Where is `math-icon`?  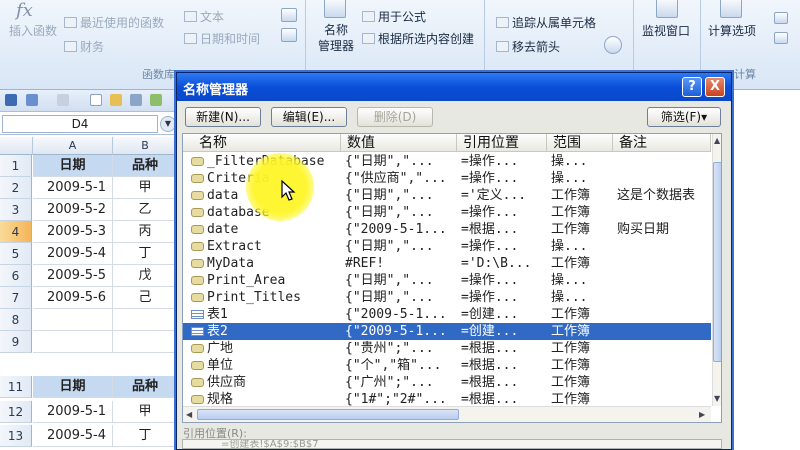
math-icon is located at coordinates (289, 35).